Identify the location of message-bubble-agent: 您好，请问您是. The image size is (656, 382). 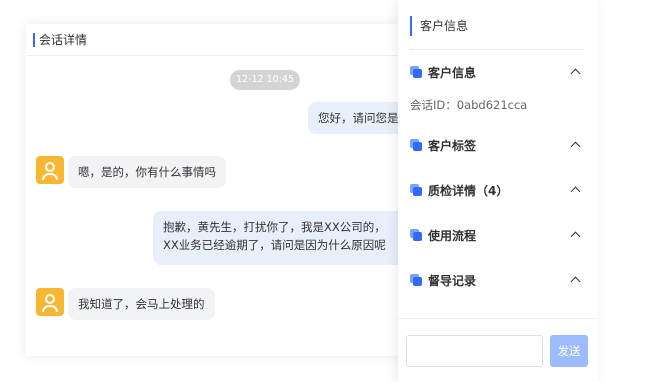
(357, 118).